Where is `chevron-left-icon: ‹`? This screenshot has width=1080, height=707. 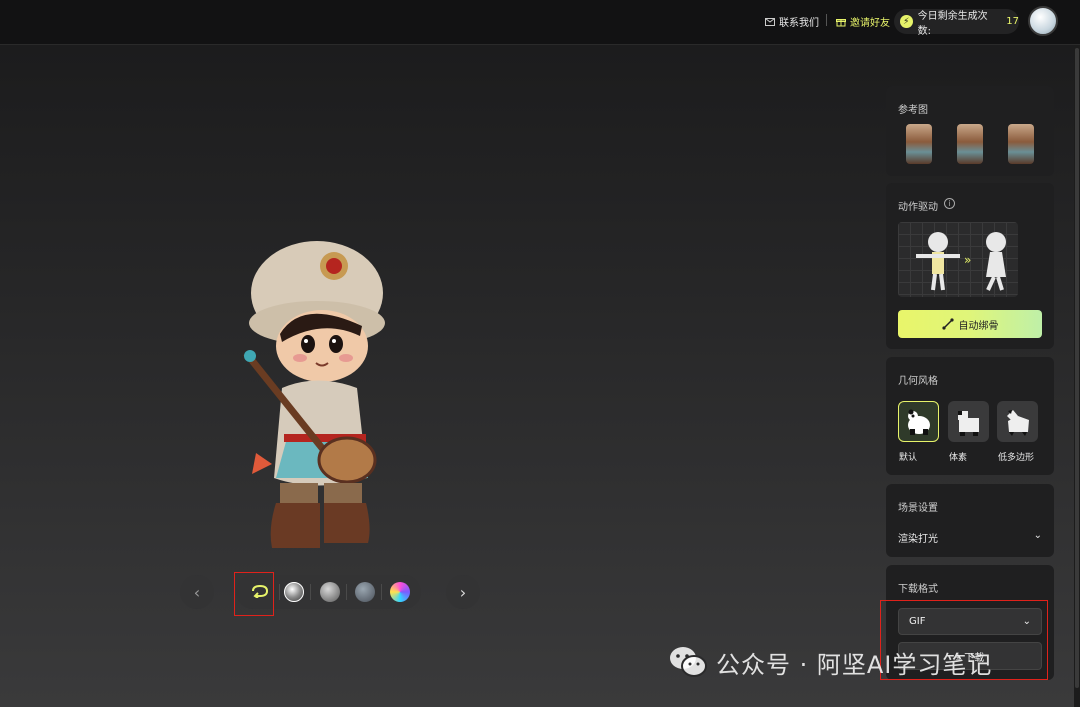 chevron-left-icon: ‹ is located at coordinates (197, 592).